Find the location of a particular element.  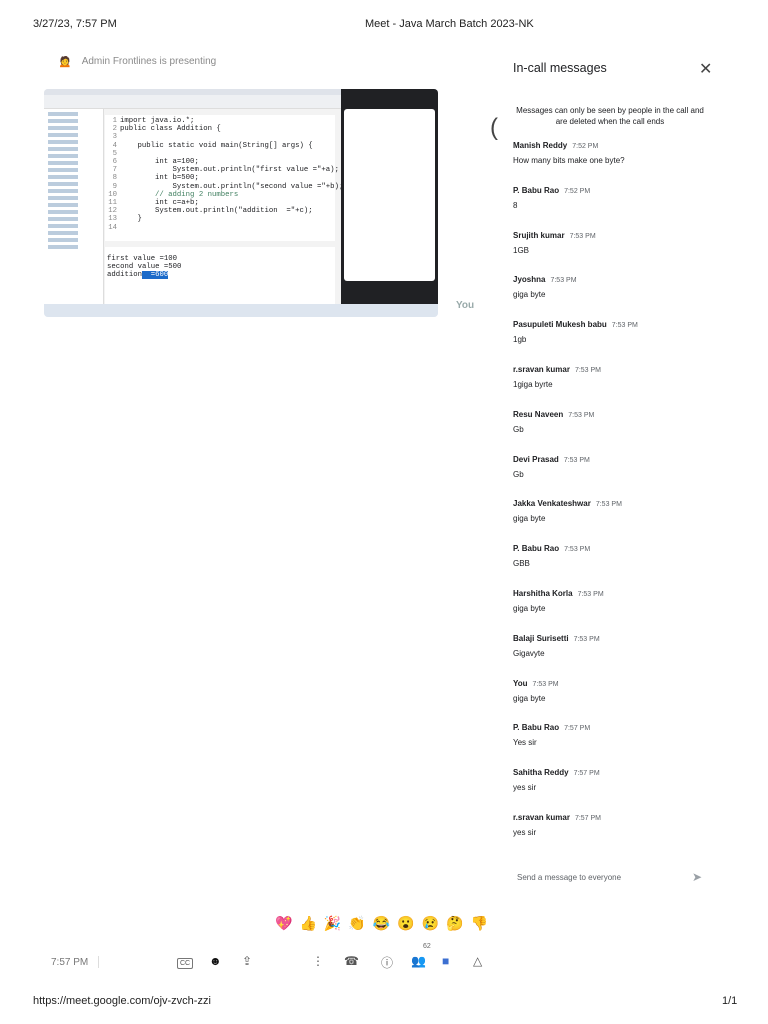

presenting-banner: 🙍 Admin Frontlines is presenting is located at coordinates (137, 61).